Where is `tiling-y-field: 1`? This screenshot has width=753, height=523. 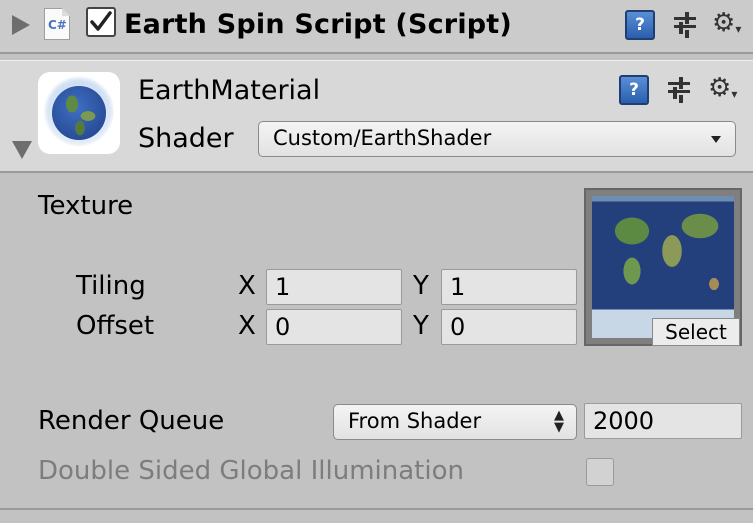 tiling-y-field: 1 is located at coordinates (509, 287).